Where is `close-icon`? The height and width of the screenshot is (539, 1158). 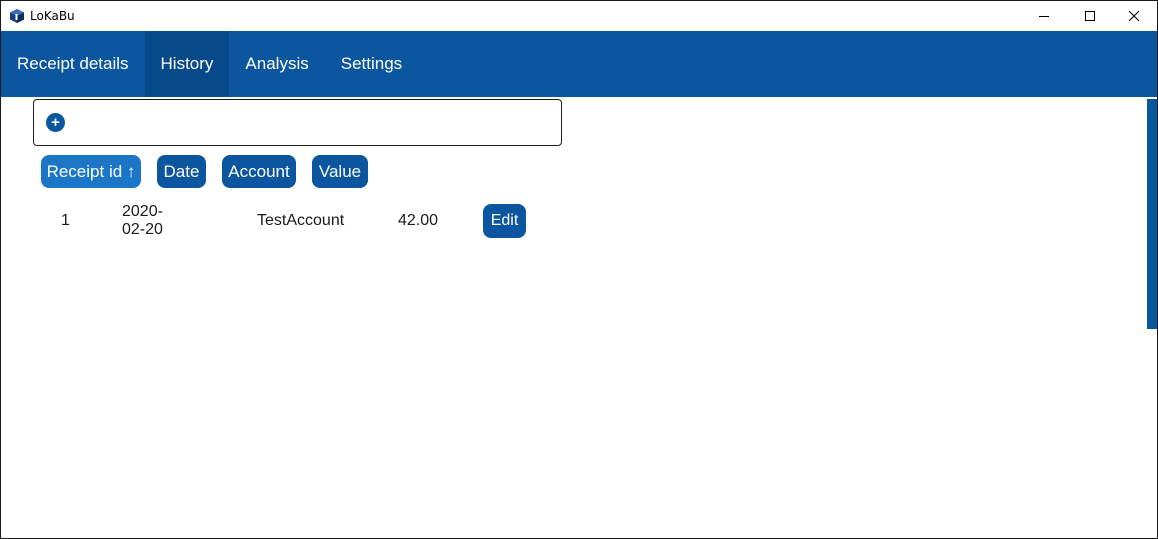 close-icon is located at coordinates (1134, 16).